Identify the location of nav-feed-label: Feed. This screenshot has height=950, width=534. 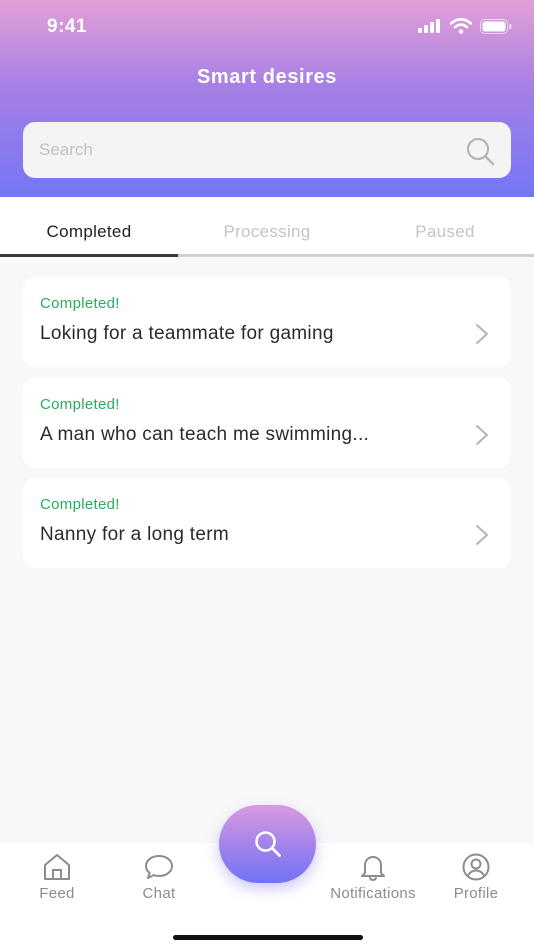
(57, 893).